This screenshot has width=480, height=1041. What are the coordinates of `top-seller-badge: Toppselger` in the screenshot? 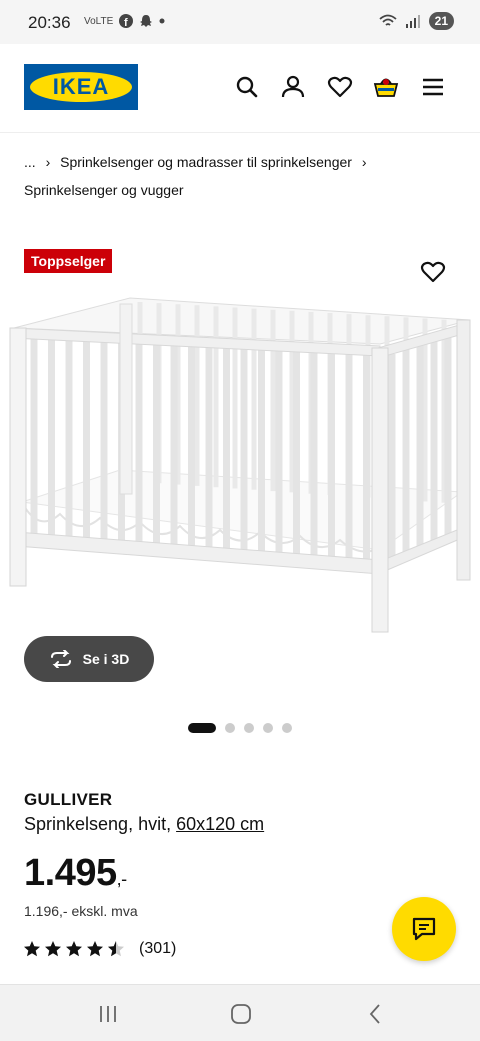 It's located at (68, 261).